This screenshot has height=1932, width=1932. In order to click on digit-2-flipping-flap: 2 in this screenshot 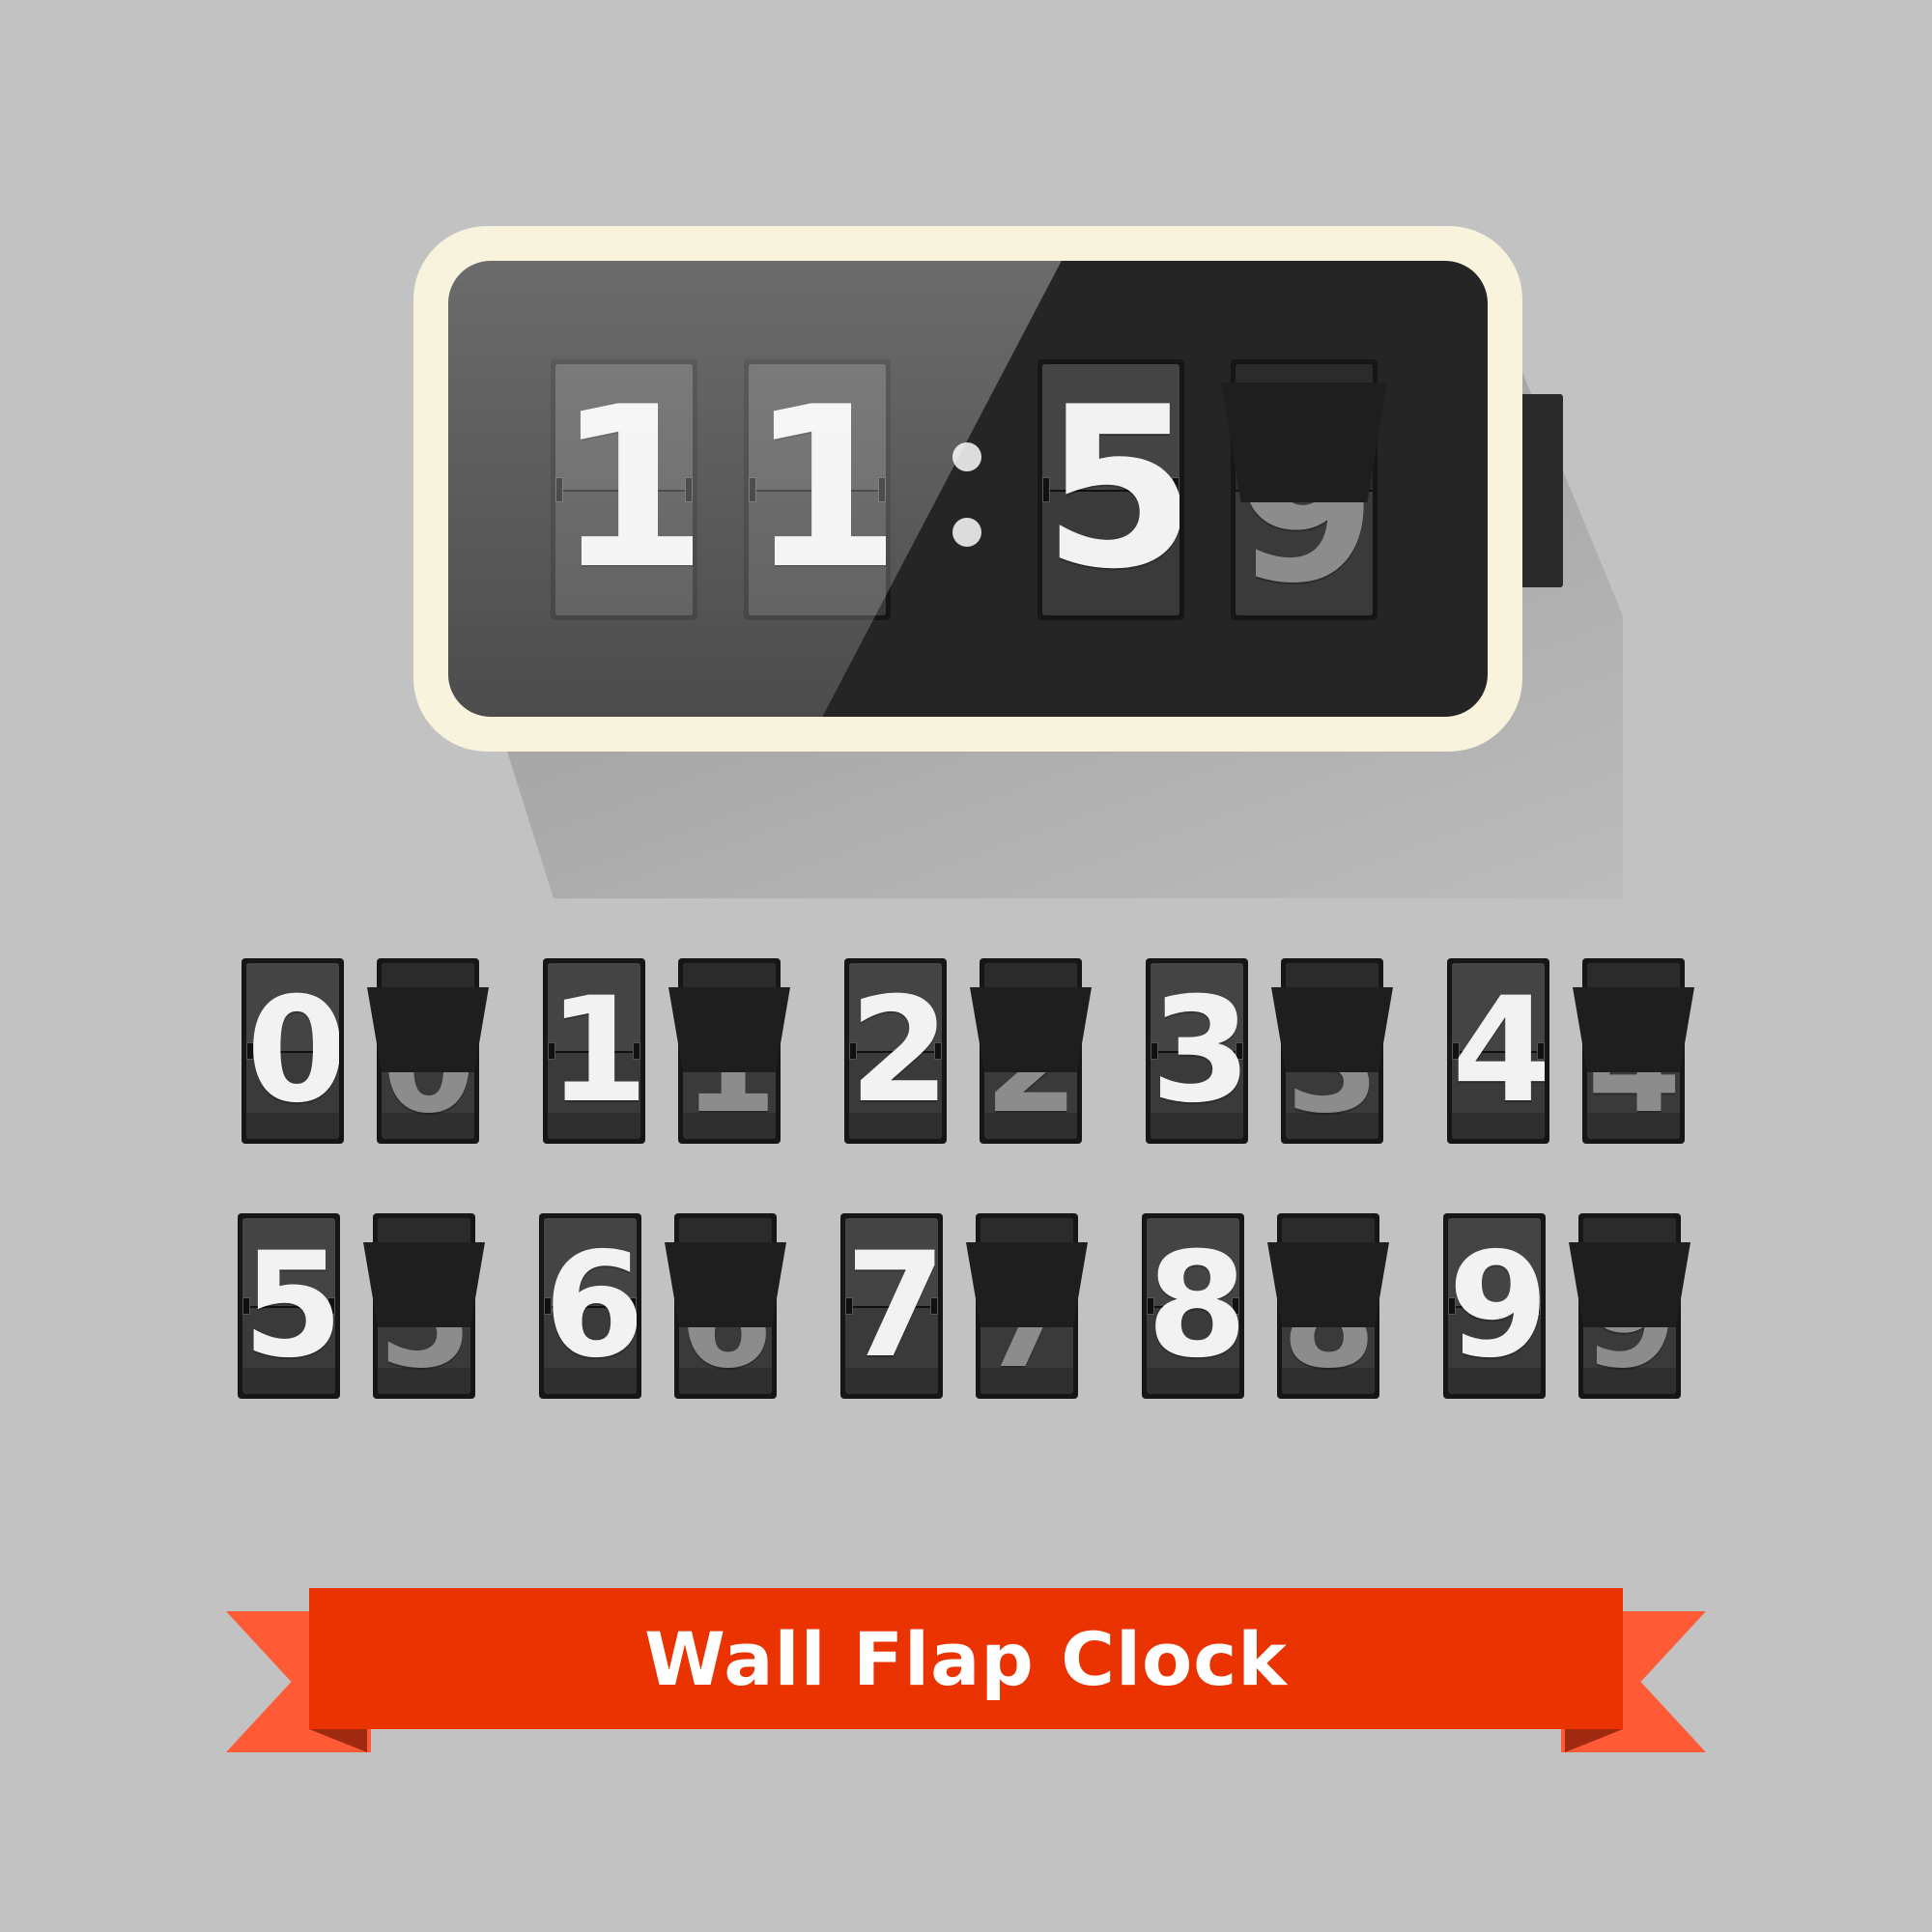, I will do `click(1031, 1051)`.